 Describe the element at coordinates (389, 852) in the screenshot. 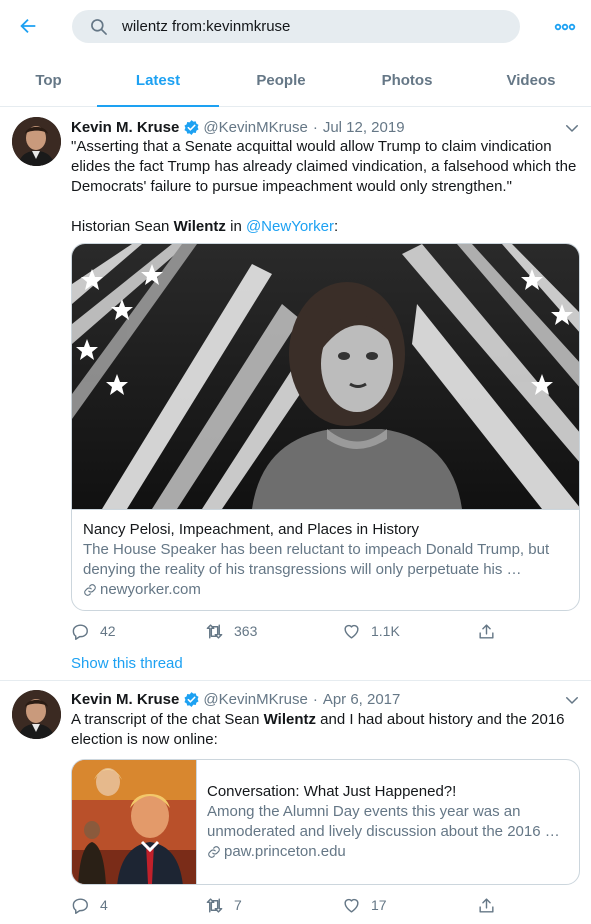

I see `card-domain: paw.princeton.edu` at that location.